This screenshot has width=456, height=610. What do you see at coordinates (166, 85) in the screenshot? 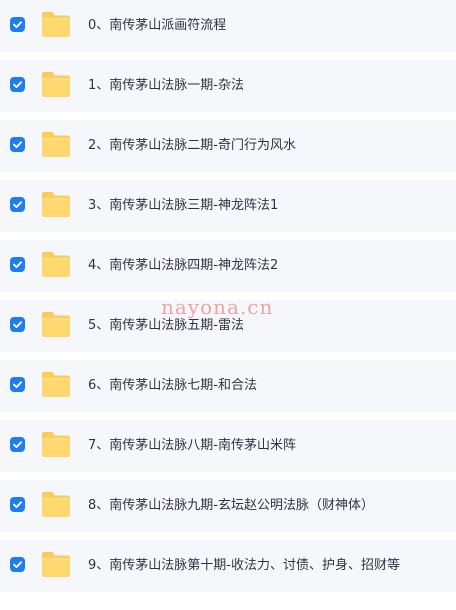
I see `file-name: 1、南传茅山法脉一期-杂法` at bounding box center [166, 85].